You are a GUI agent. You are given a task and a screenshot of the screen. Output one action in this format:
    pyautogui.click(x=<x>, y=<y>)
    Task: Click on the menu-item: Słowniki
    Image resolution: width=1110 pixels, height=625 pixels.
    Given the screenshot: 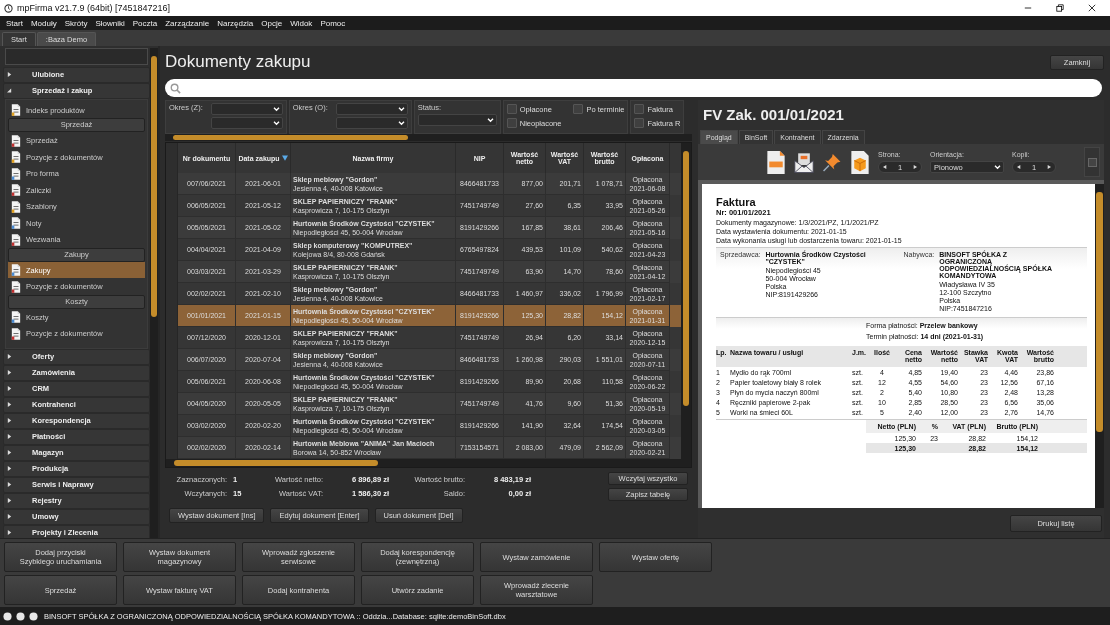 What is the action you would take?
    pyautogui.click(x=110, y=23)
    